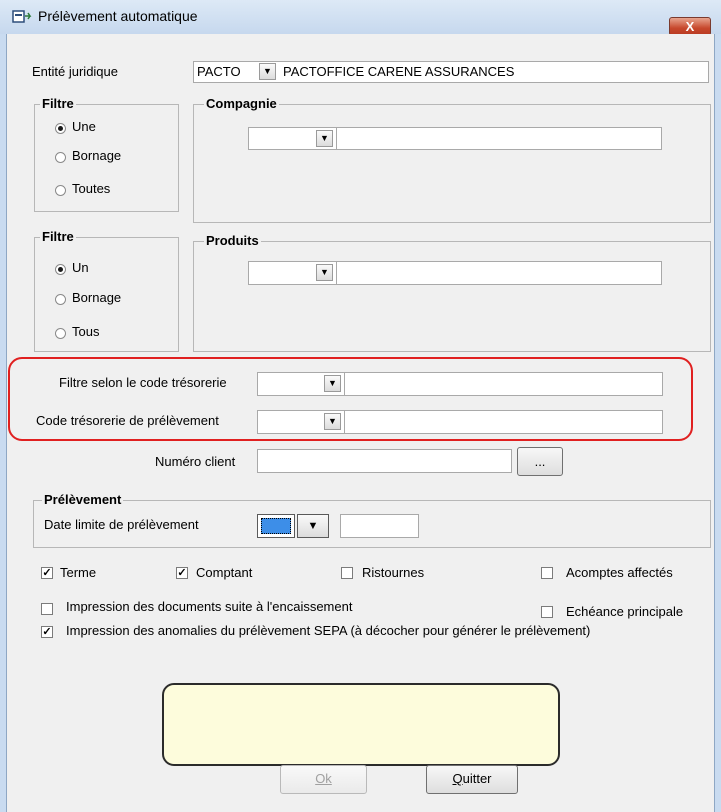 Image resolution: width=721 pixels, height=812 pixels. What do you see at coordinates (91, 188) in the screenshot?
I see `radio-toutes-label: Toutes` at bounding box center [91, 188].